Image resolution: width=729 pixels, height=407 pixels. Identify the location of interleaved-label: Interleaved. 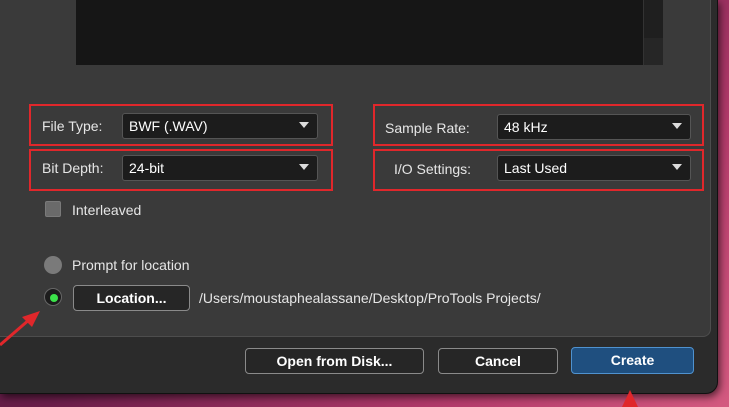
(107, 210).